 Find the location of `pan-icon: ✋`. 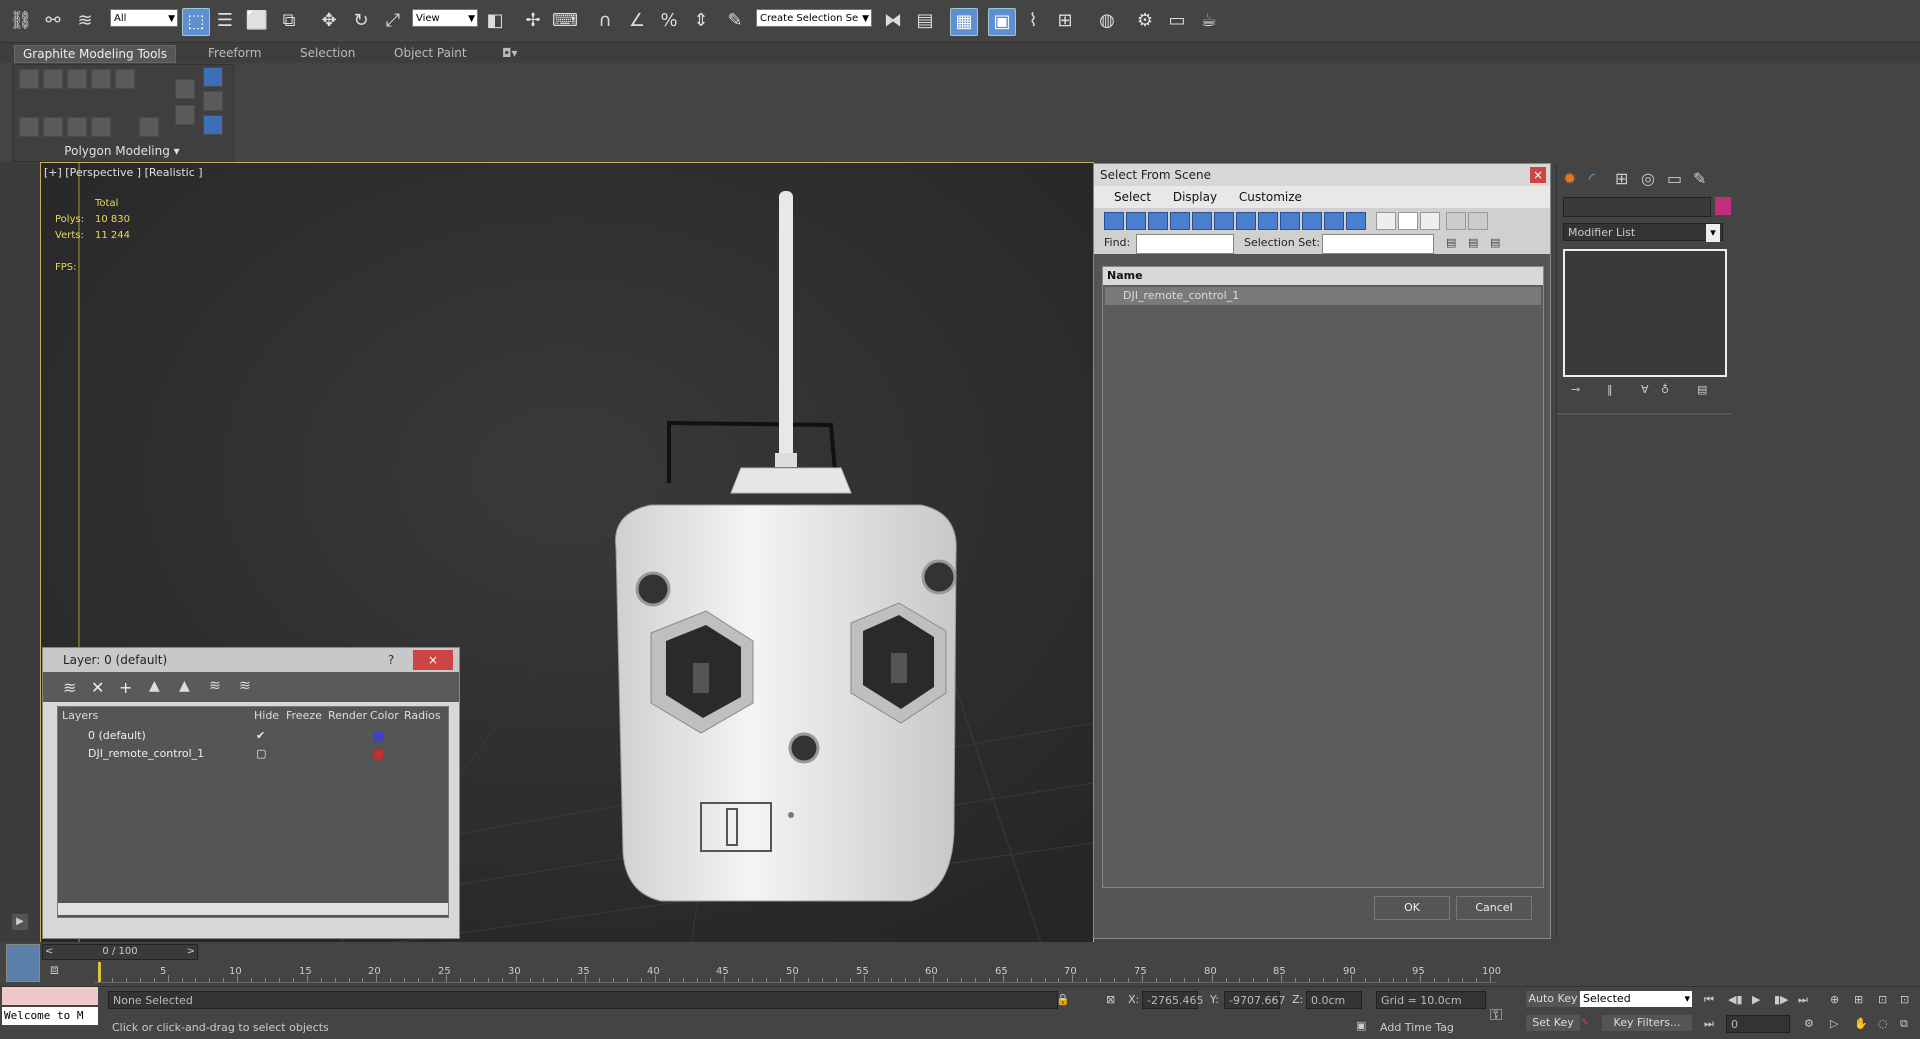

pan-icon: ✋ is located at coordinates (1861, 1023).